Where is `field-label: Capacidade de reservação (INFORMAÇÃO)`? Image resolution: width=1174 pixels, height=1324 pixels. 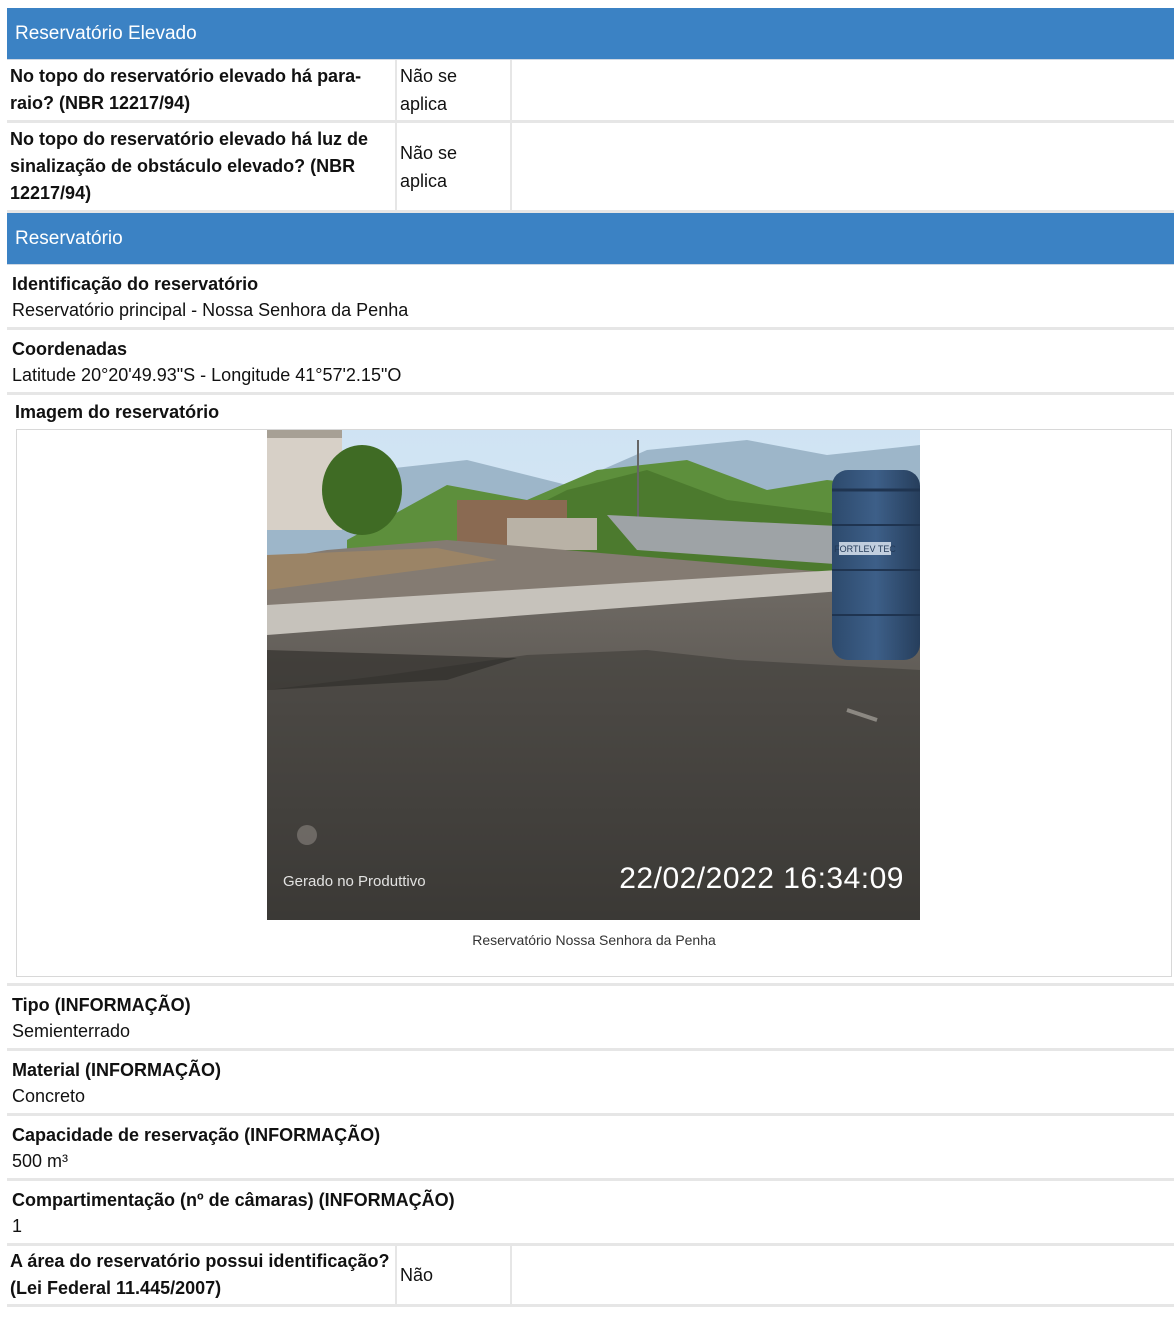 field-label: Capacidade de reservação (INFORMAÇÃO) is located at coordinates (196, 1135).